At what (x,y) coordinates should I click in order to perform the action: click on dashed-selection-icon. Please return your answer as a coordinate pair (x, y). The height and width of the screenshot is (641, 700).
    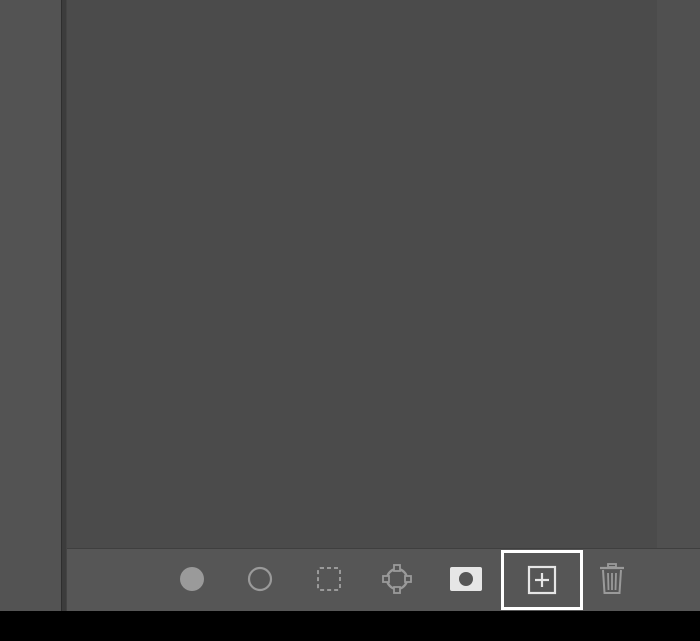
    Looking at the image, I should click on (329, 579).